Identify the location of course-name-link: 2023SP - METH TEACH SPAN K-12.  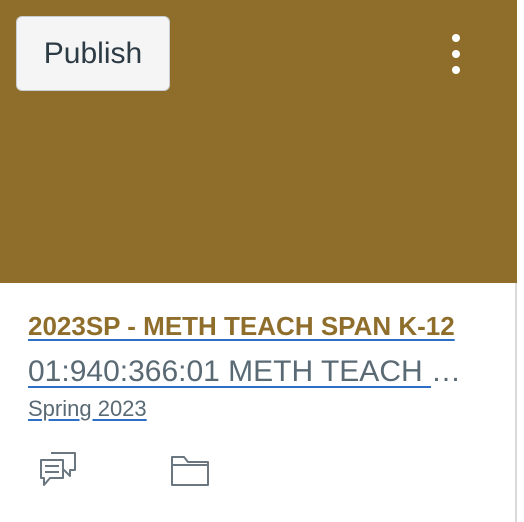
(248, 326).